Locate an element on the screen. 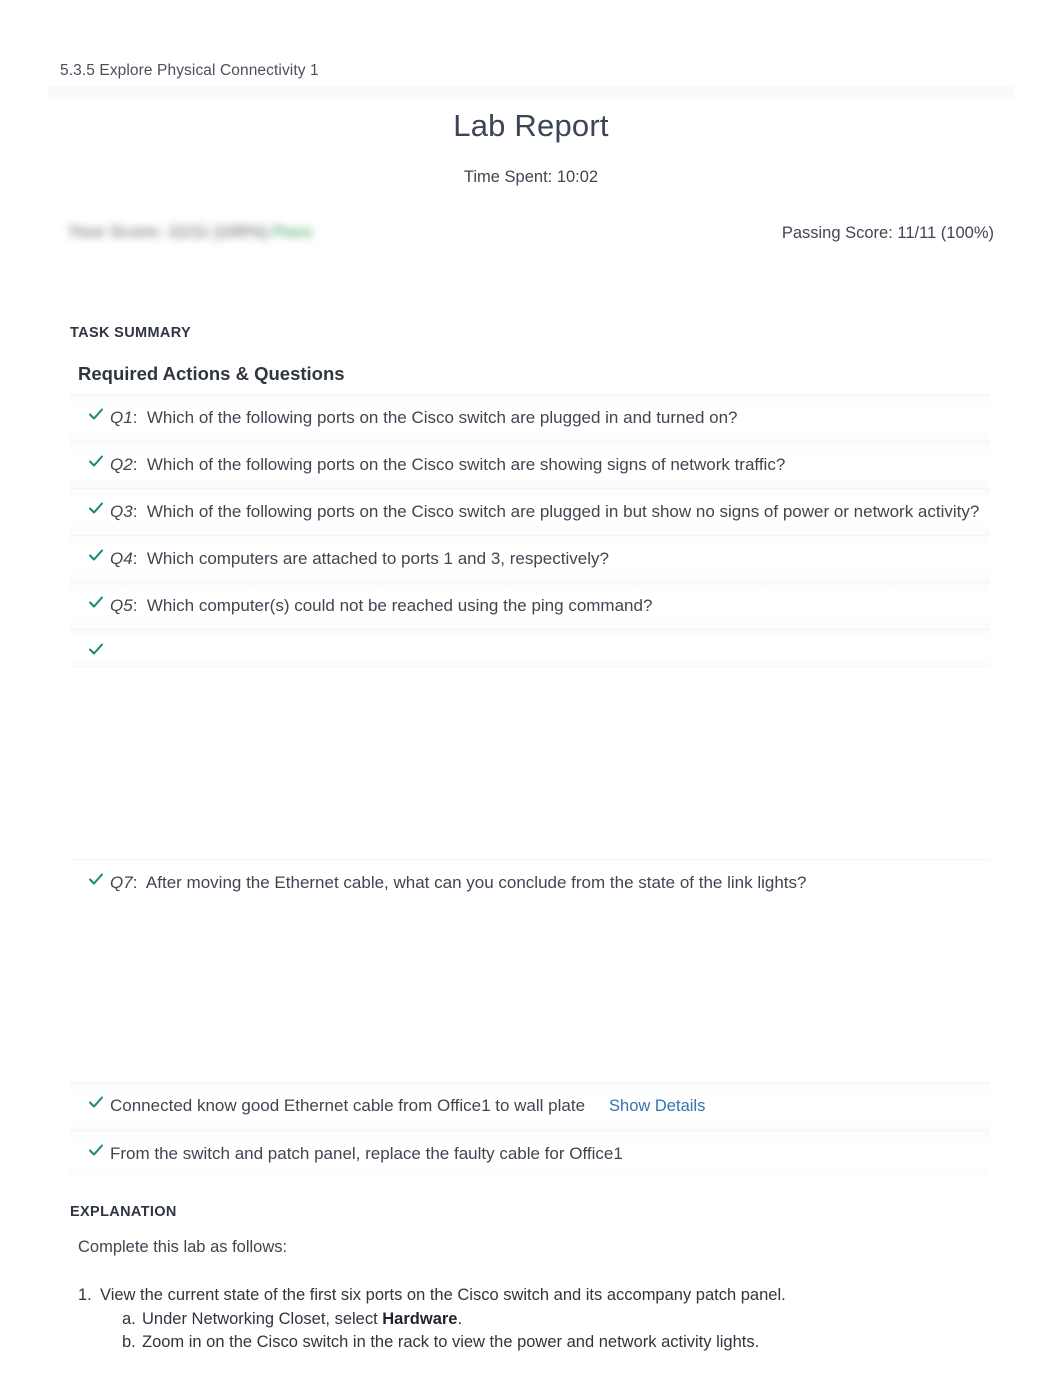 This screenshot has width=1062, height=1377. question-label: Q3 is located at coordinates (121, 511).